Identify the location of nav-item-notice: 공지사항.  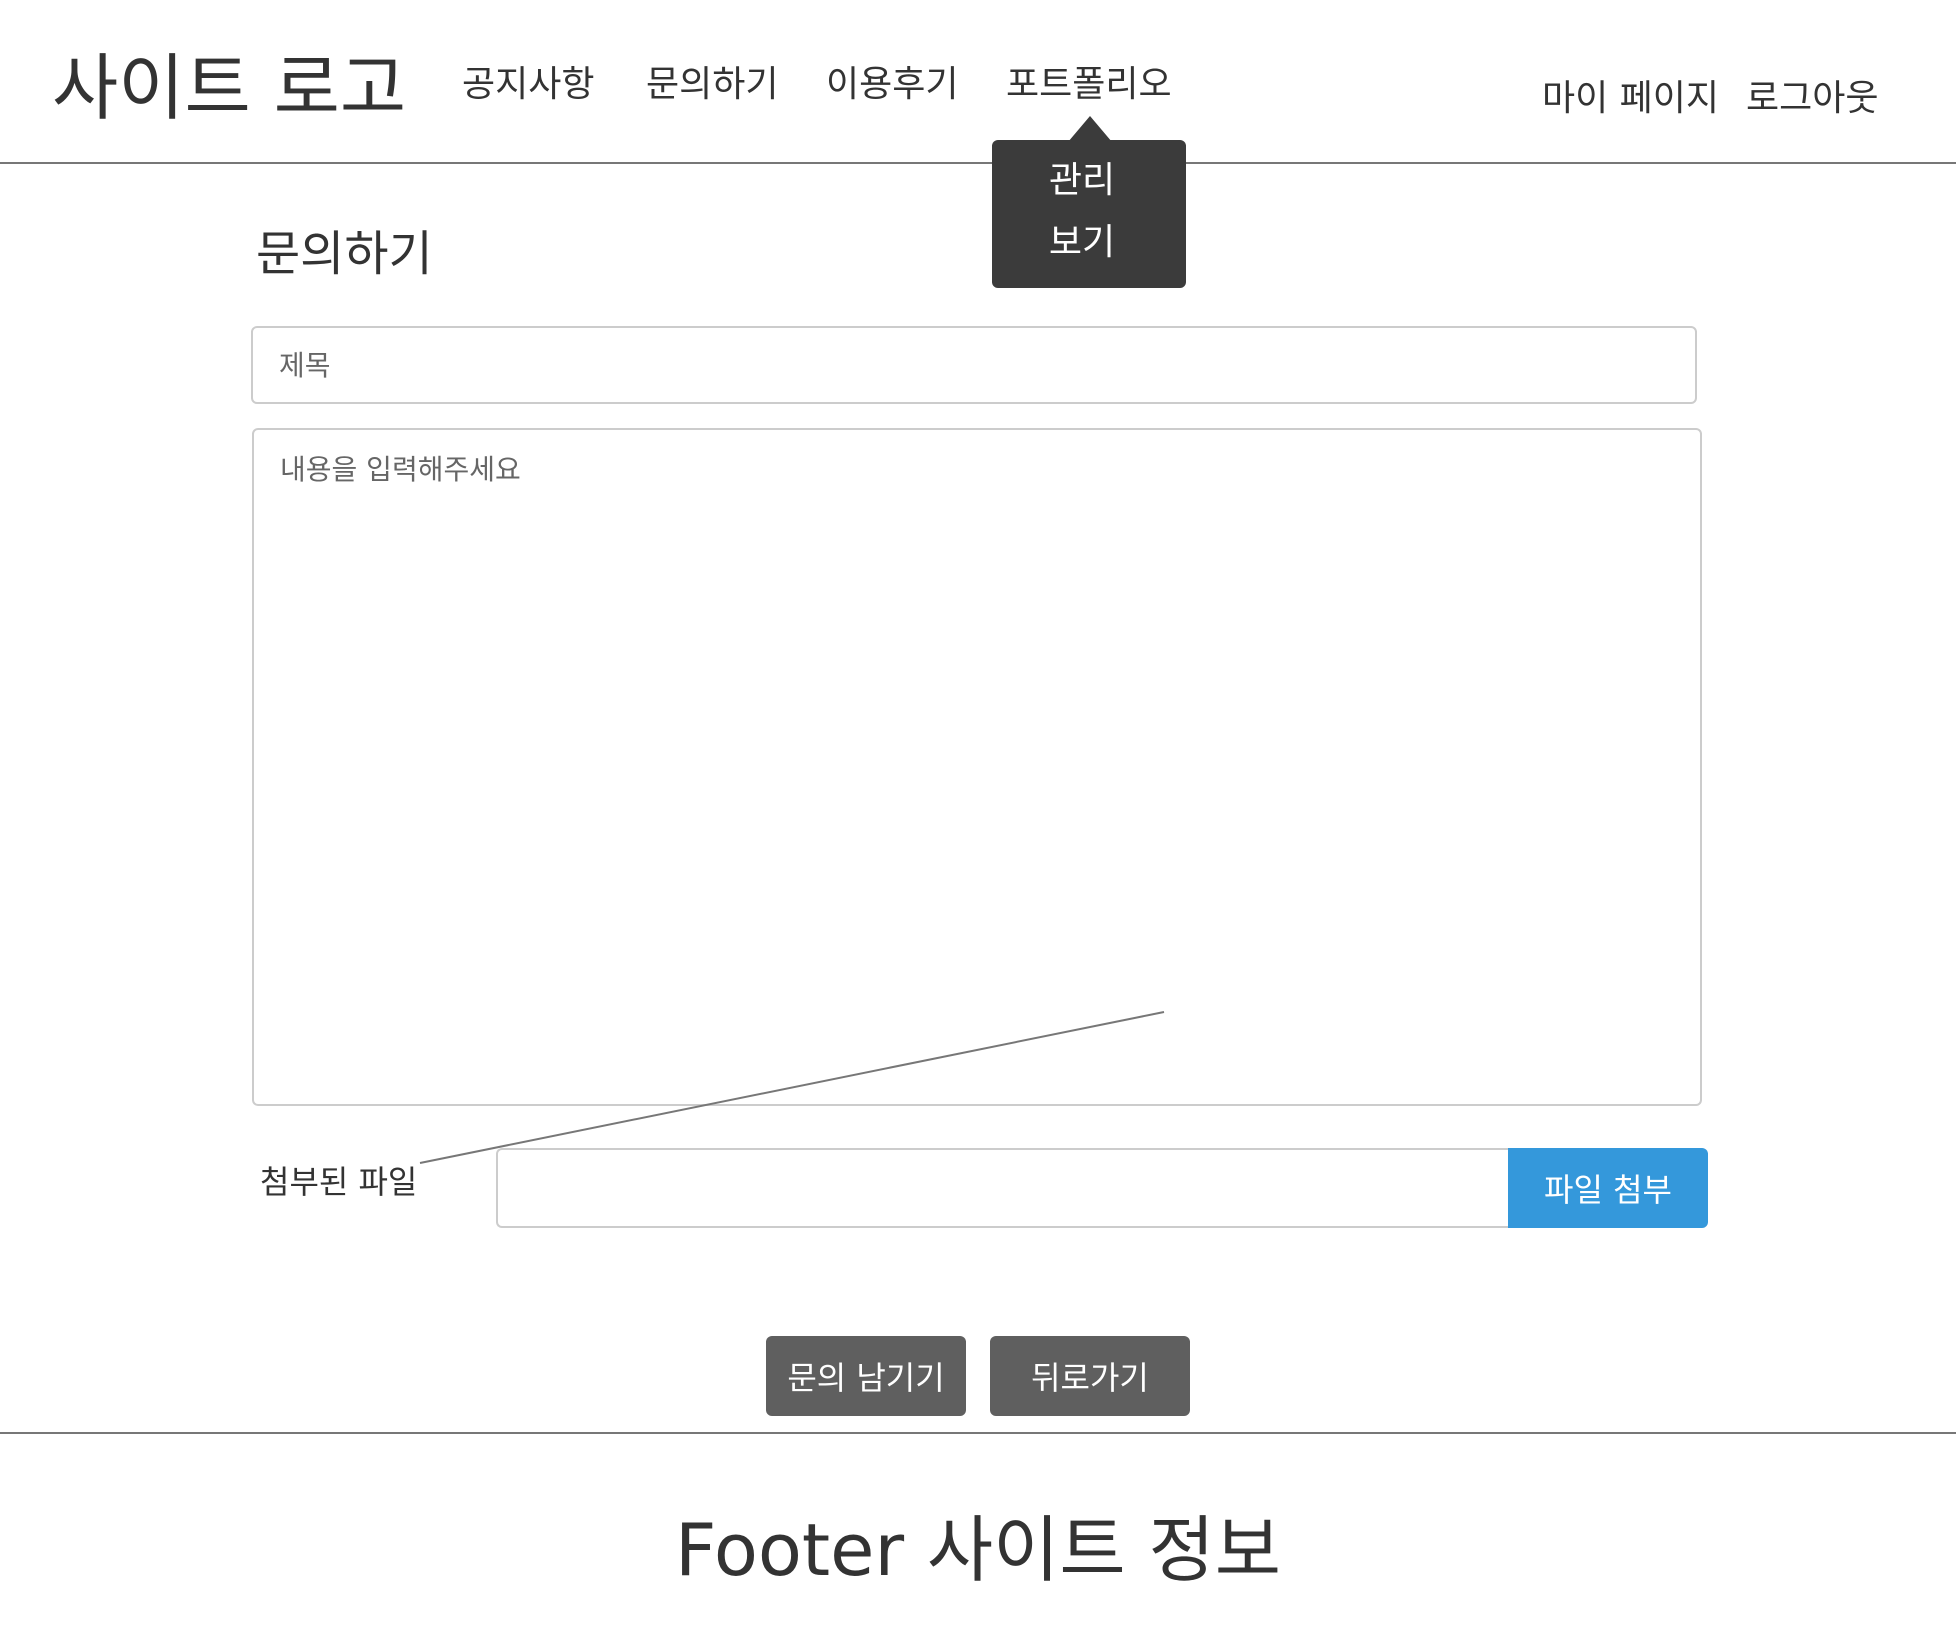
(528, 85).